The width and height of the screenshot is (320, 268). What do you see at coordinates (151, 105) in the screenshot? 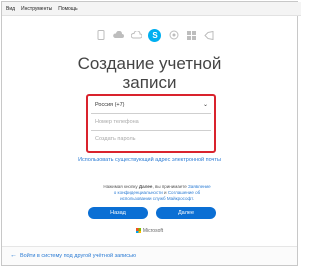
I see `country-select: Россия (+7) ⌄` at bounding box center [151, 105].